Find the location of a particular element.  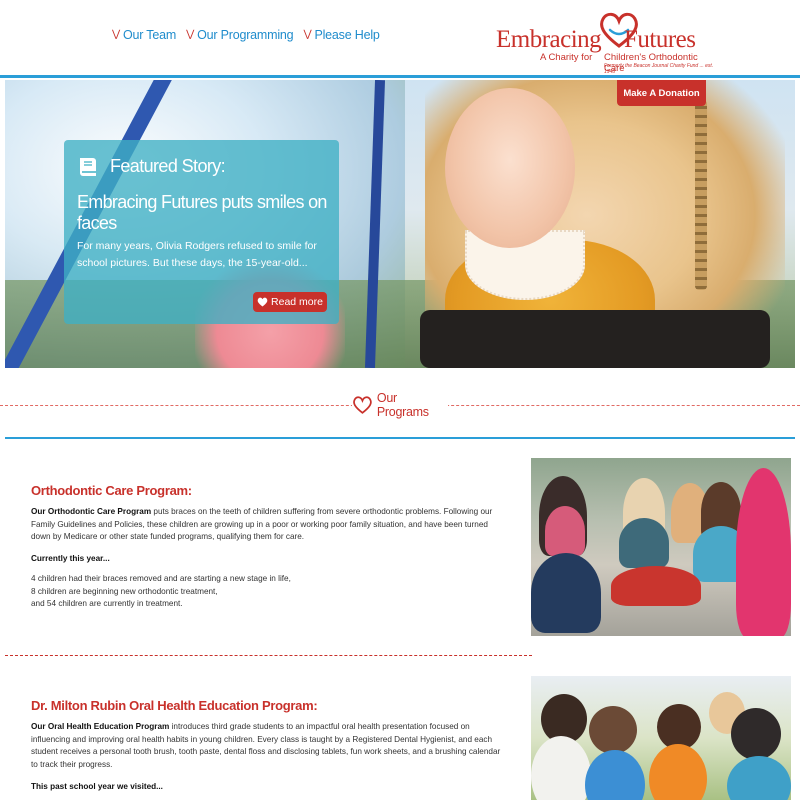

nav-our-programming: ⋁ Our Programming is located at coordinates (240, 35).